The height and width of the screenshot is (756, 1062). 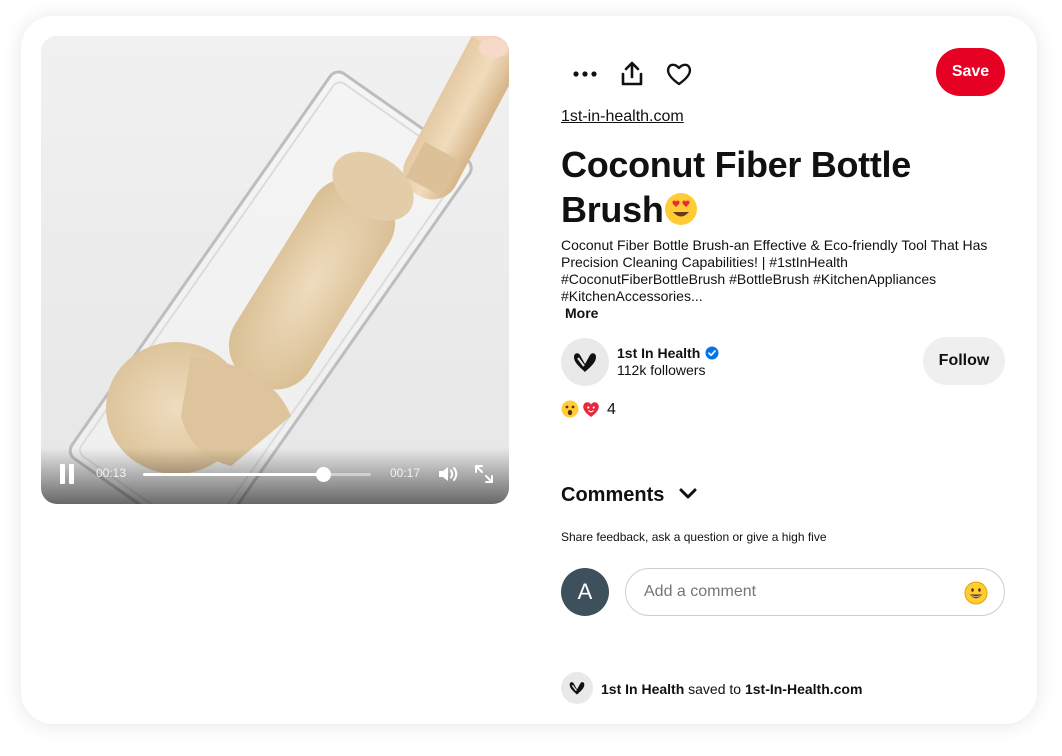 I want to click on wow-face-icon, so click(x=570, y=409).